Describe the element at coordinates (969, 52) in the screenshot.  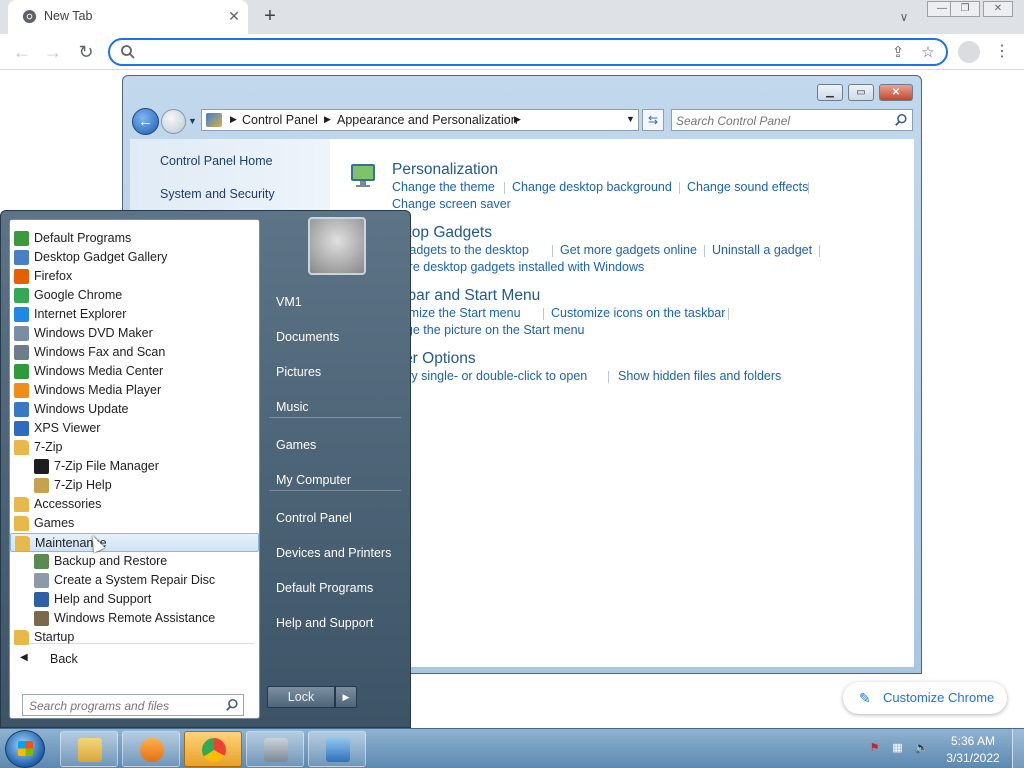
I see `profile-avatar` at that location.